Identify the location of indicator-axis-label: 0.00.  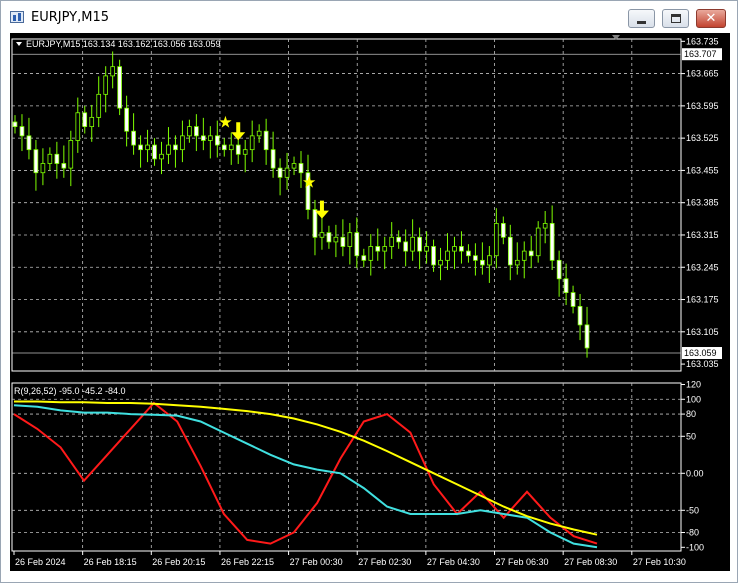
(695, 473).